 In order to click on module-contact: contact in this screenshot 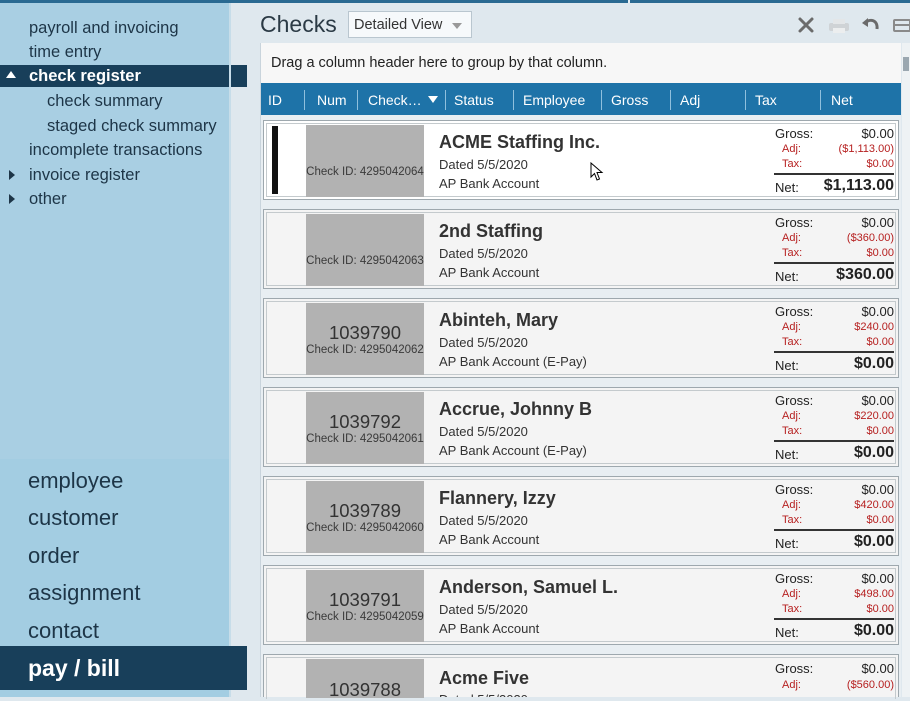, I will do `click(63, 631)`.